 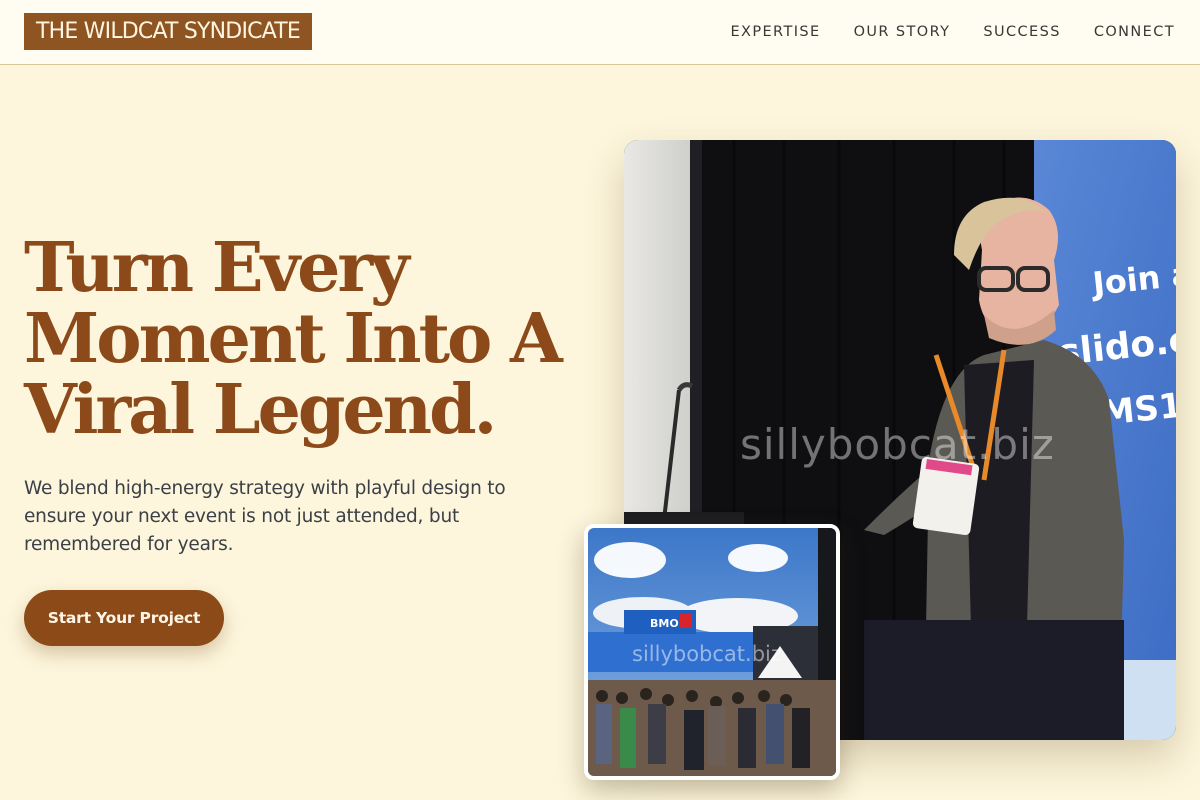 I want to click on small-image-watermark: sillybobcat.biz, so click(x=707, y=654).